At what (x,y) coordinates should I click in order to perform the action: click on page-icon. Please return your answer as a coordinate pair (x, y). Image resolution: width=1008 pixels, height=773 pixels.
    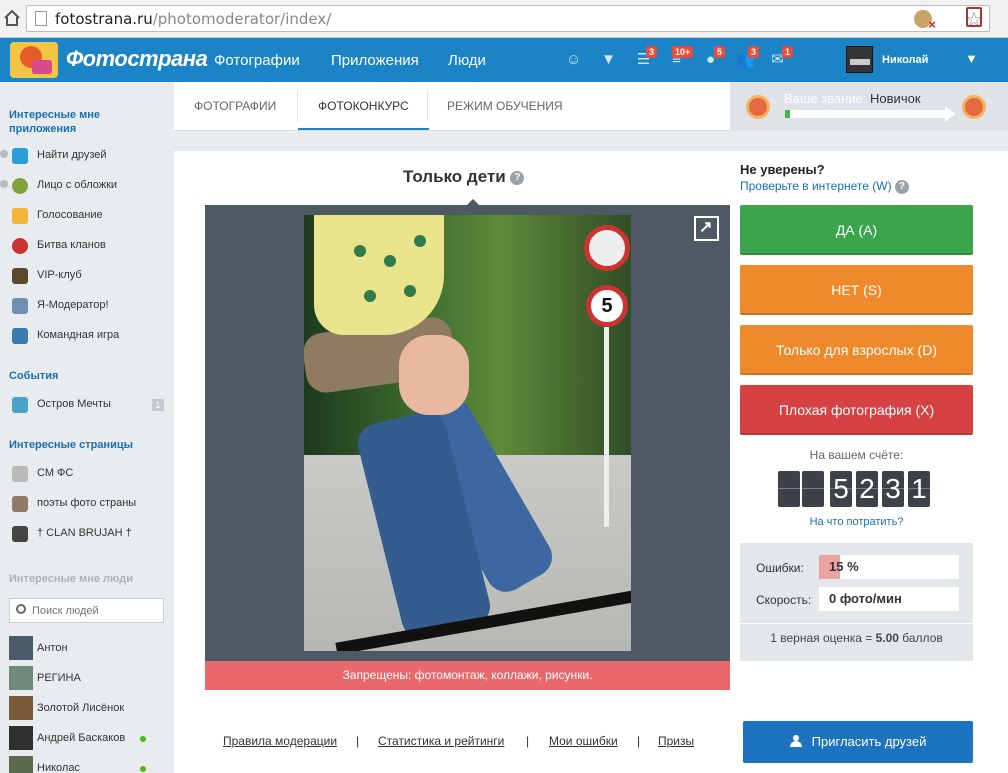
    Looking at the image, I should click on (41, 18).